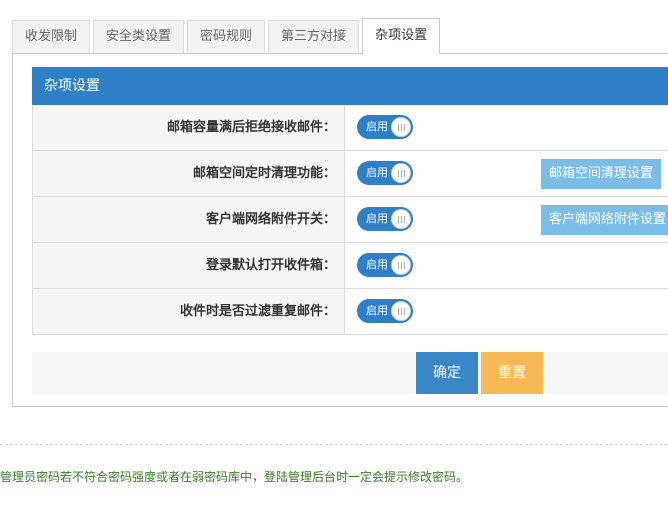 The height and width of the screenshot is (520, 668). Describe the element at coordinates (189, 265) in the screenshot. I see `setting-label: 登录默认打开收件箱：` at that location.